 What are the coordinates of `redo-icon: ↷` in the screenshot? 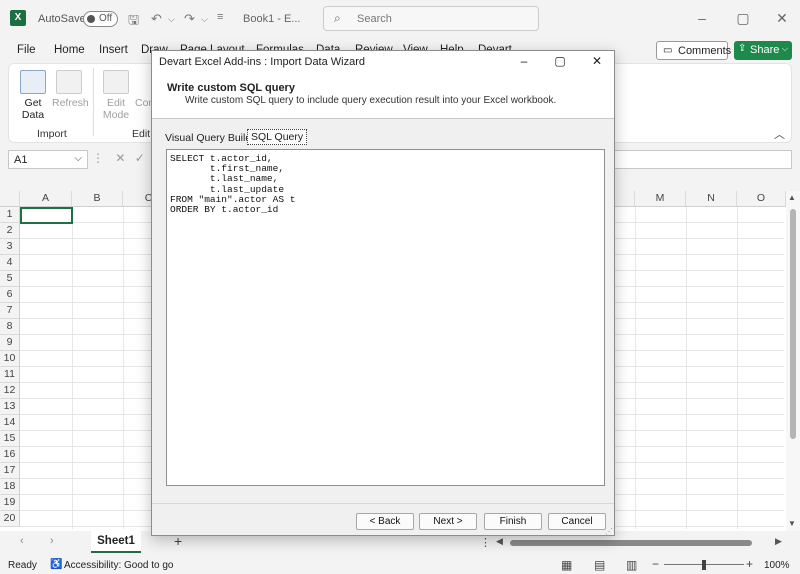 It's located at (189, 19).